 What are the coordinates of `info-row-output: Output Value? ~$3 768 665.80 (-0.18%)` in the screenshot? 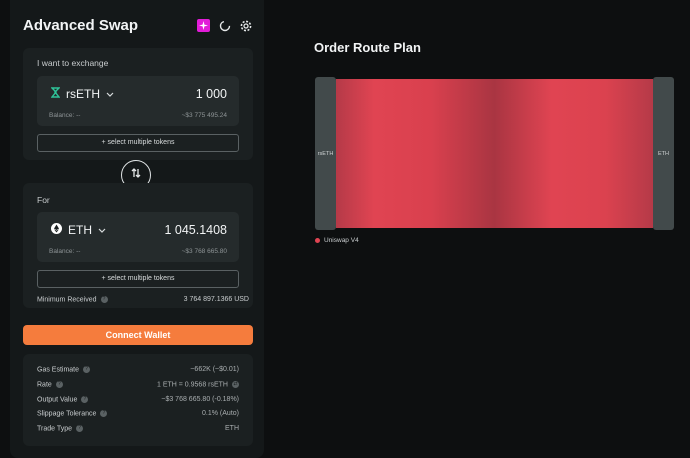 It's located at (138, 399).